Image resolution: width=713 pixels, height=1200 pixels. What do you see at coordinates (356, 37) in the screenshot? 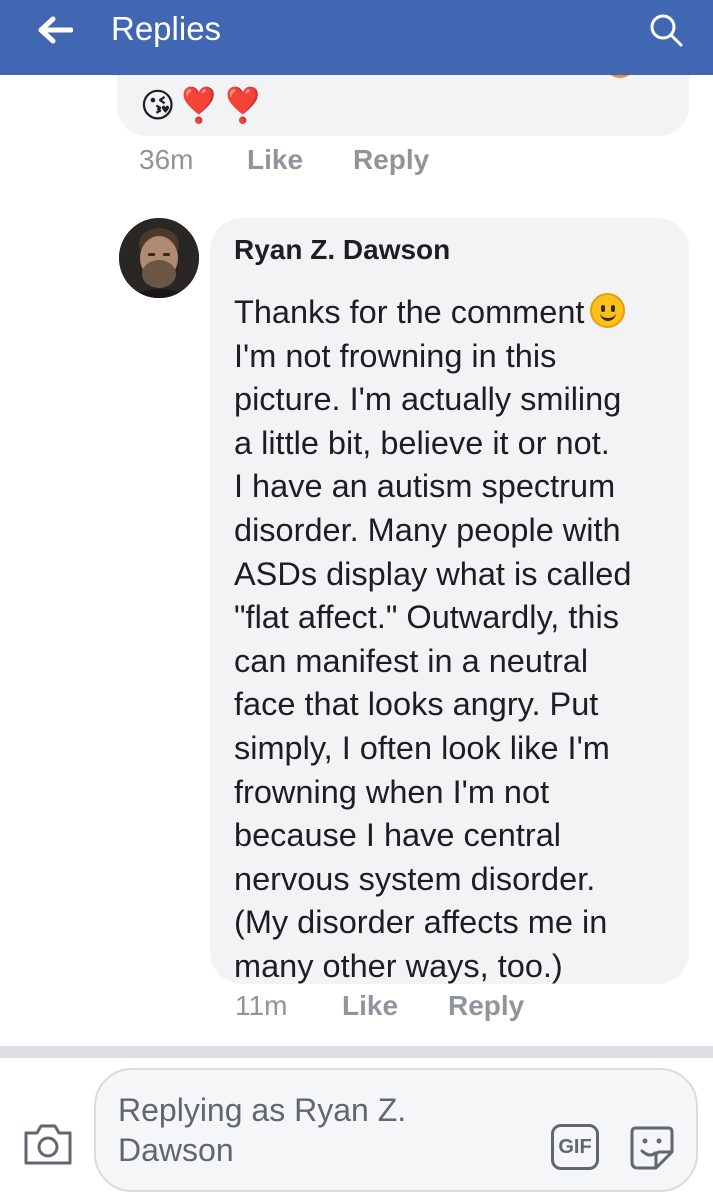
I see `top-app-bar: Replies` at bounding box center [356, 37].